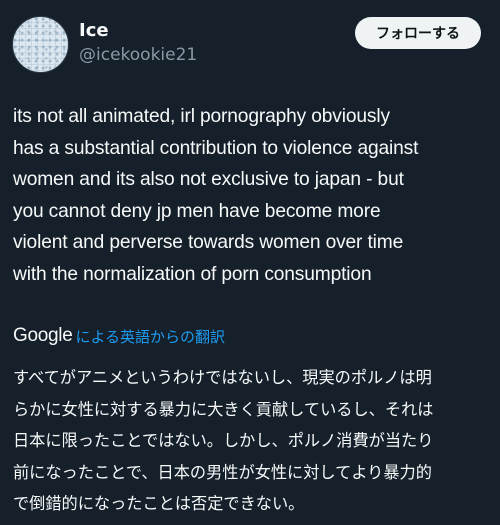  I want to click on display-name: Ice, so click(94, 31).